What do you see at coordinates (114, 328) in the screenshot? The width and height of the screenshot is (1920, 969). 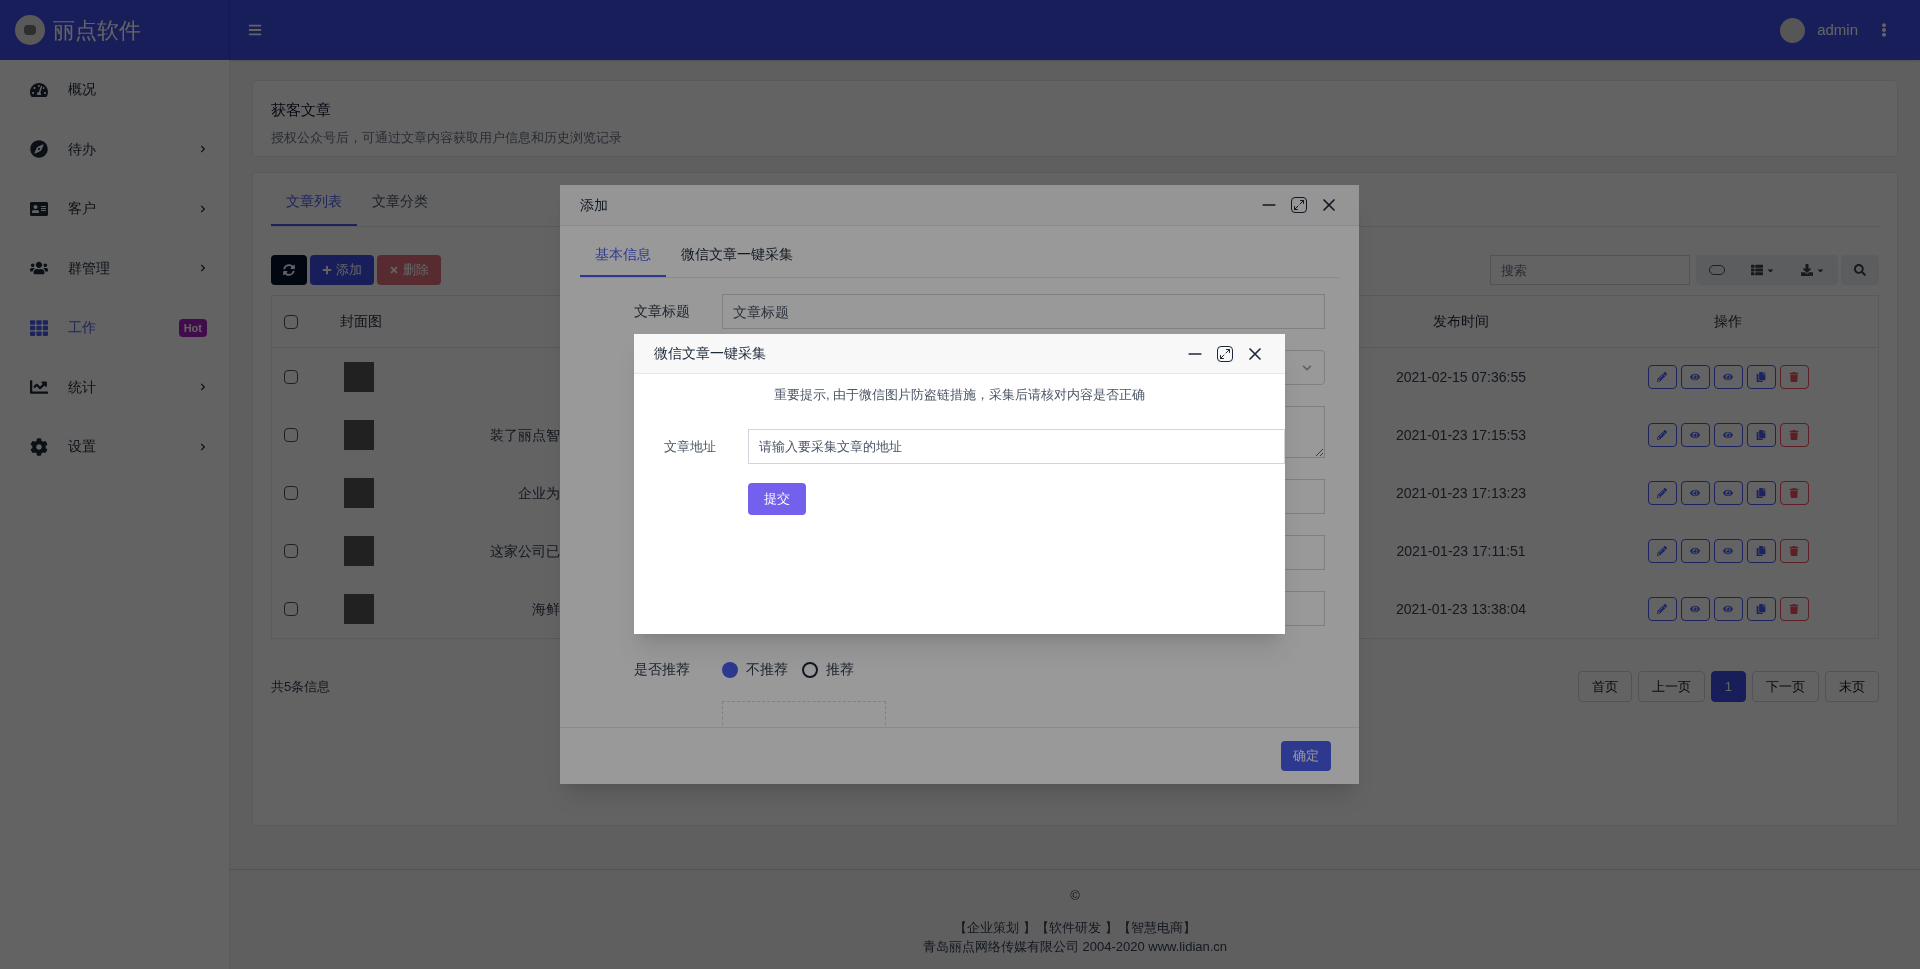 I see `sidebar-item: 工作 Hot` at bounding box center [114, 328].